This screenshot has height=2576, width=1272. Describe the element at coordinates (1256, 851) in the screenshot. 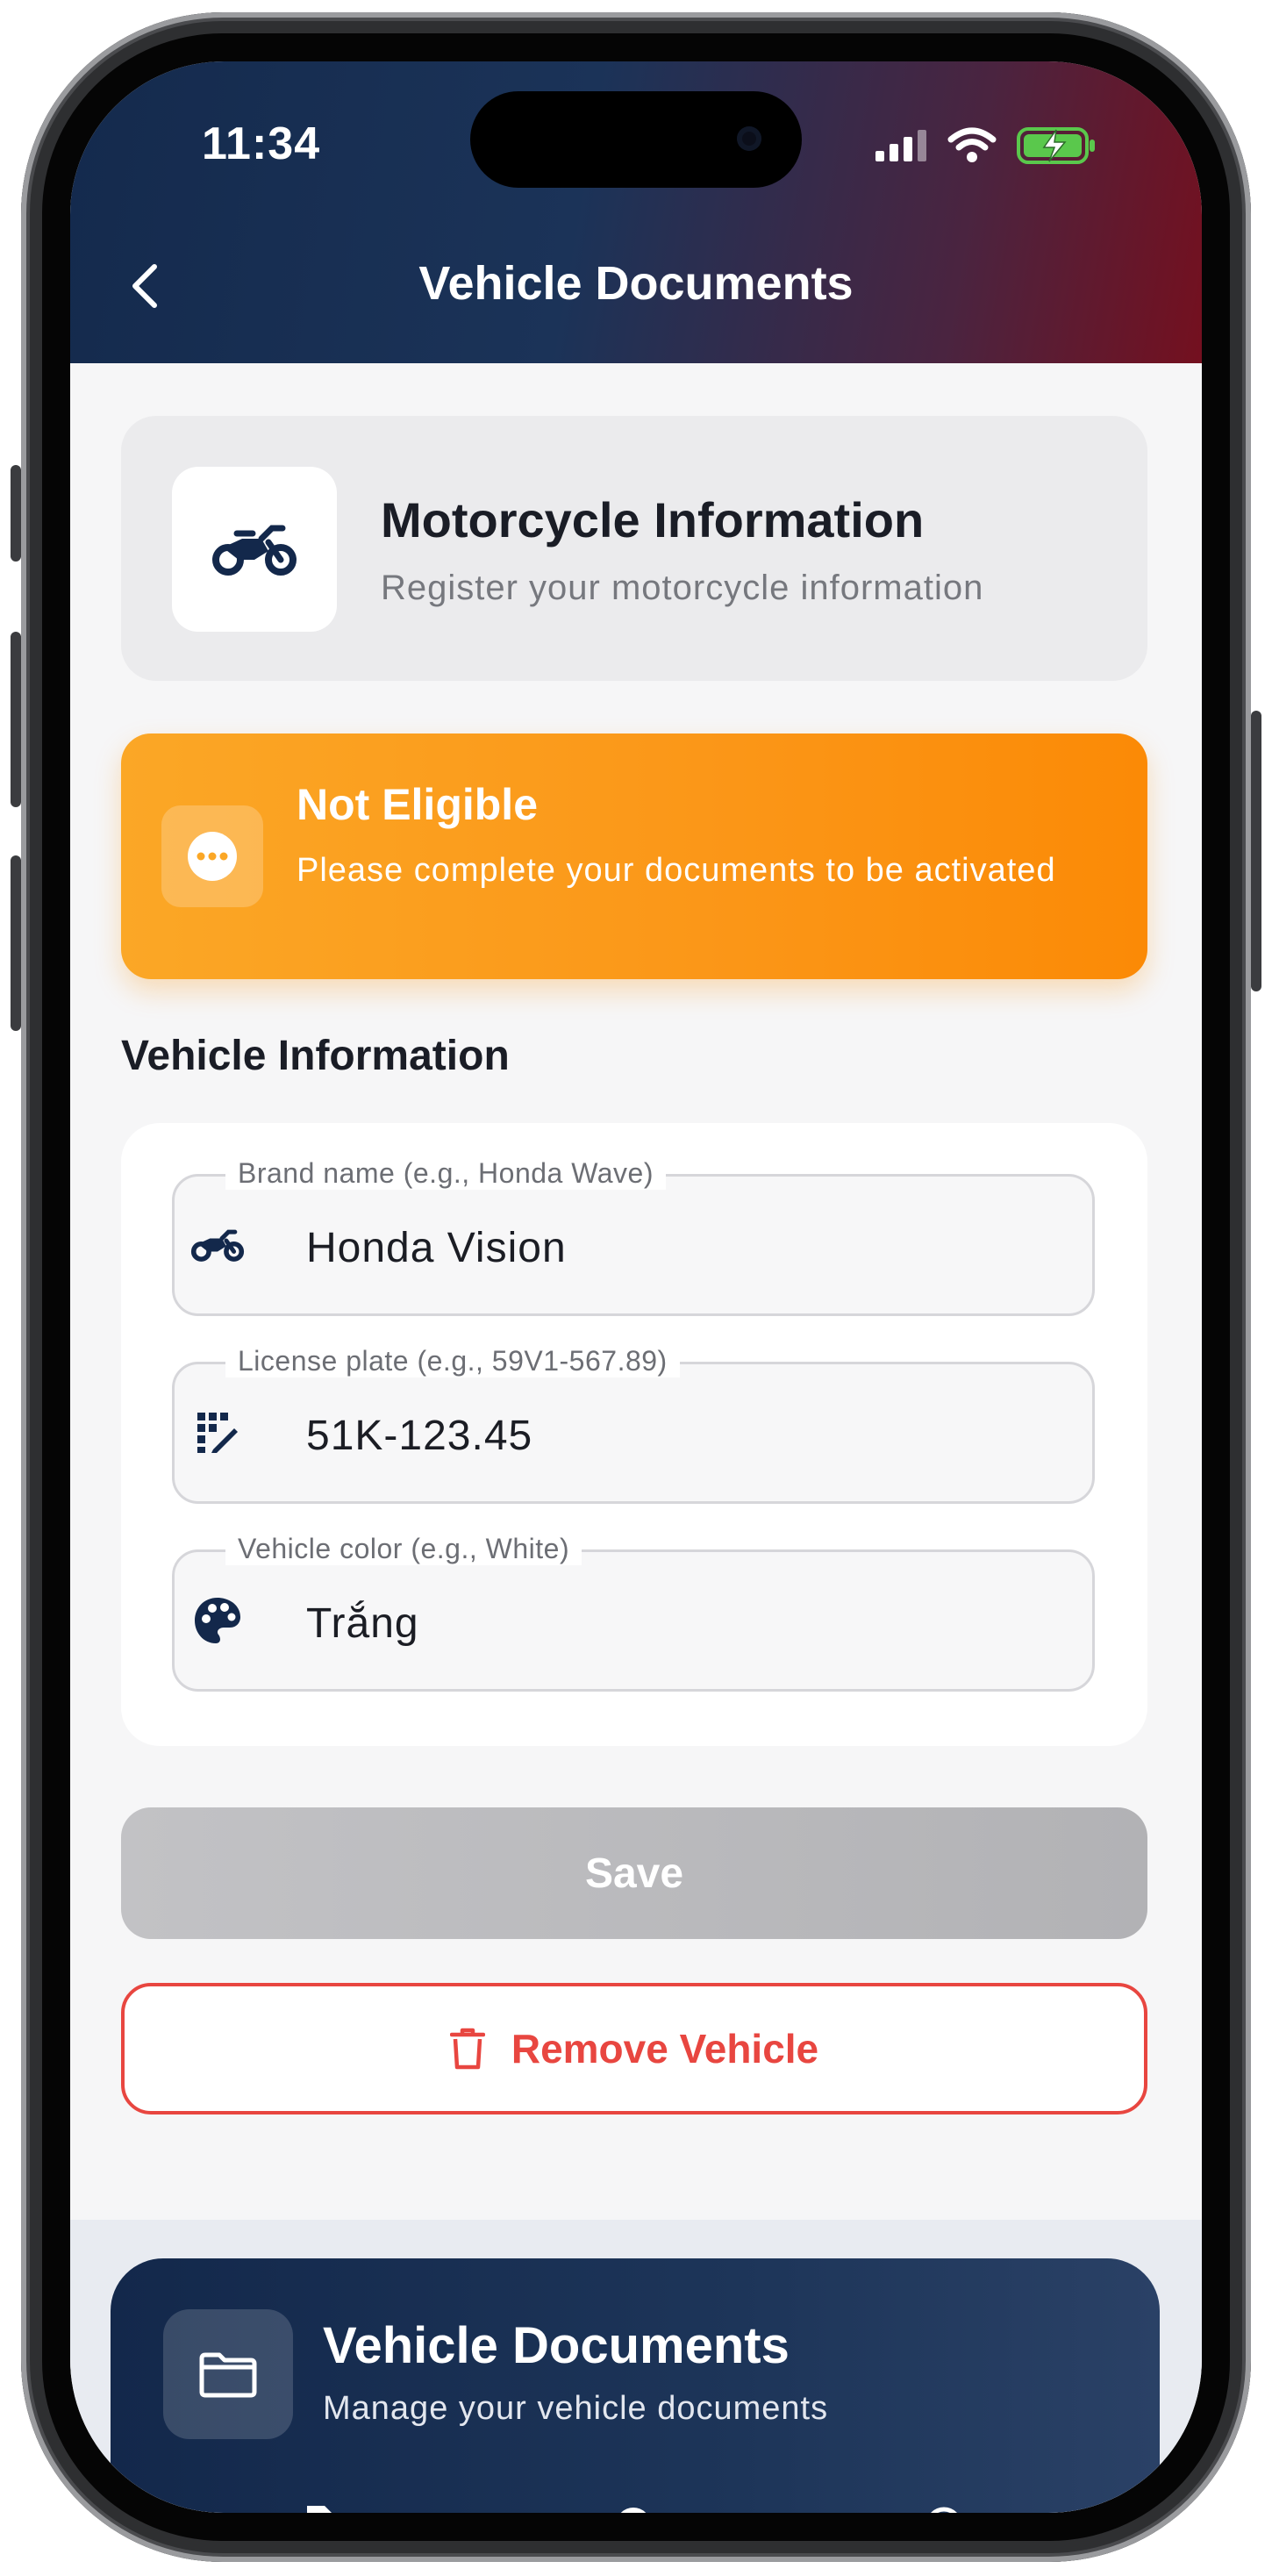

I see `power-button` at that location.